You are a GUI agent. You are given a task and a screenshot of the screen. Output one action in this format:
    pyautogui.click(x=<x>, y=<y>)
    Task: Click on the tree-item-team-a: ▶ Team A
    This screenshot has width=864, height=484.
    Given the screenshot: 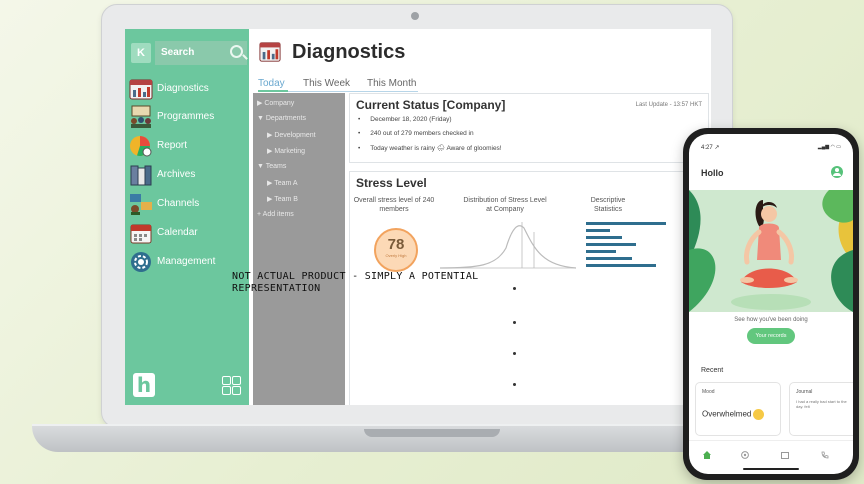 What is the action you would take?
    pyautogui.click(x=282, y=183)
    